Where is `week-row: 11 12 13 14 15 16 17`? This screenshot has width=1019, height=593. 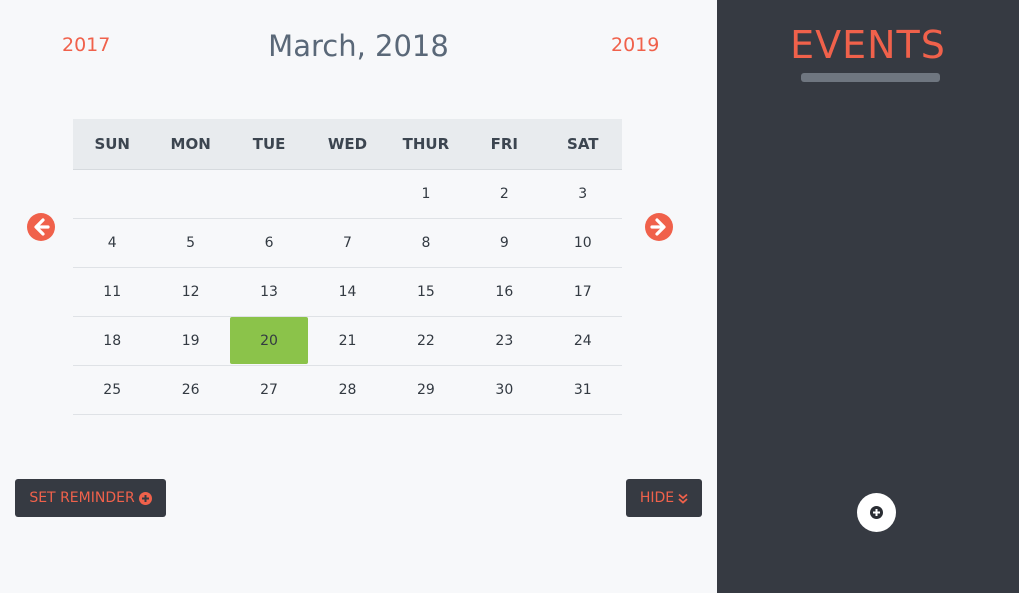
week-row: 11 12 13 14 15 16 17 is located at coordinates (347, 292).